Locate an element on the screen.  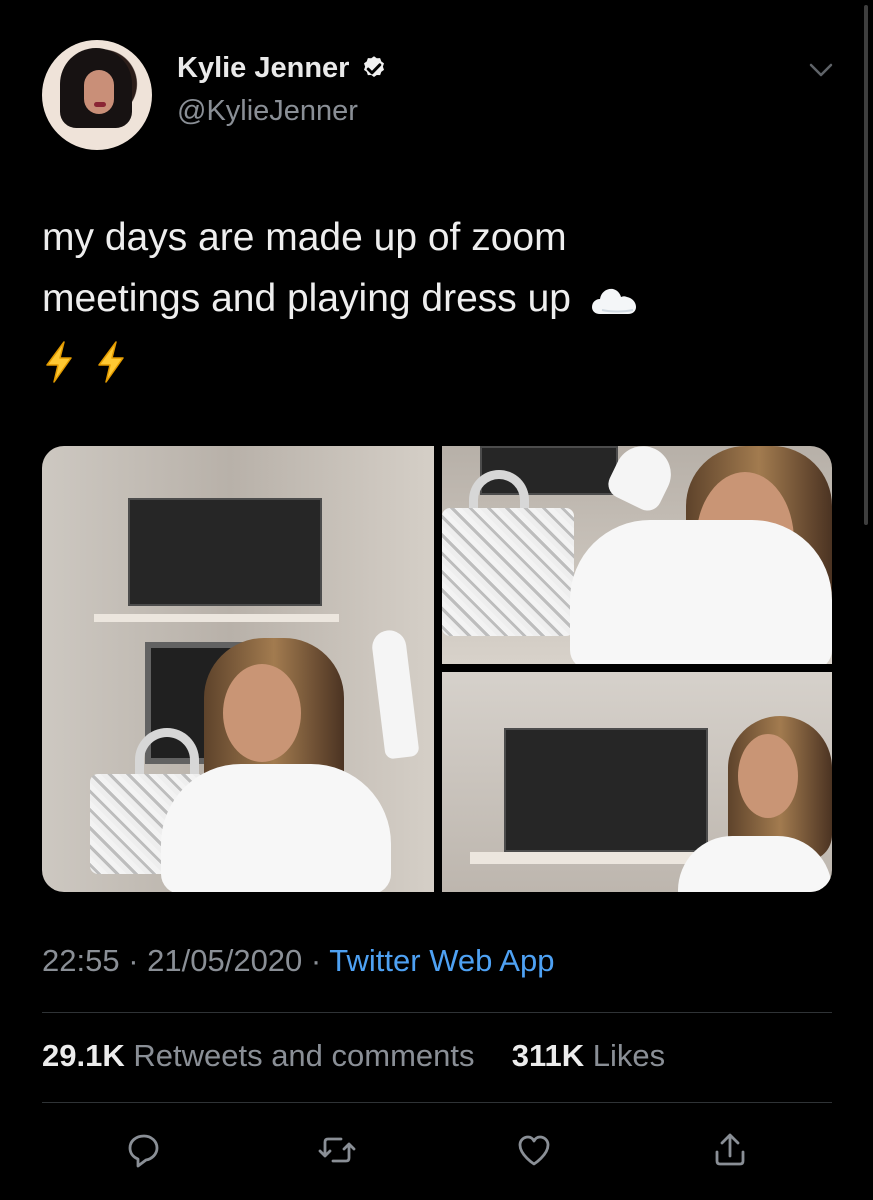
tweet-metadata: 22:55 · 21/05/2020 · Twitter Web App is located at coordinates (298, 961).